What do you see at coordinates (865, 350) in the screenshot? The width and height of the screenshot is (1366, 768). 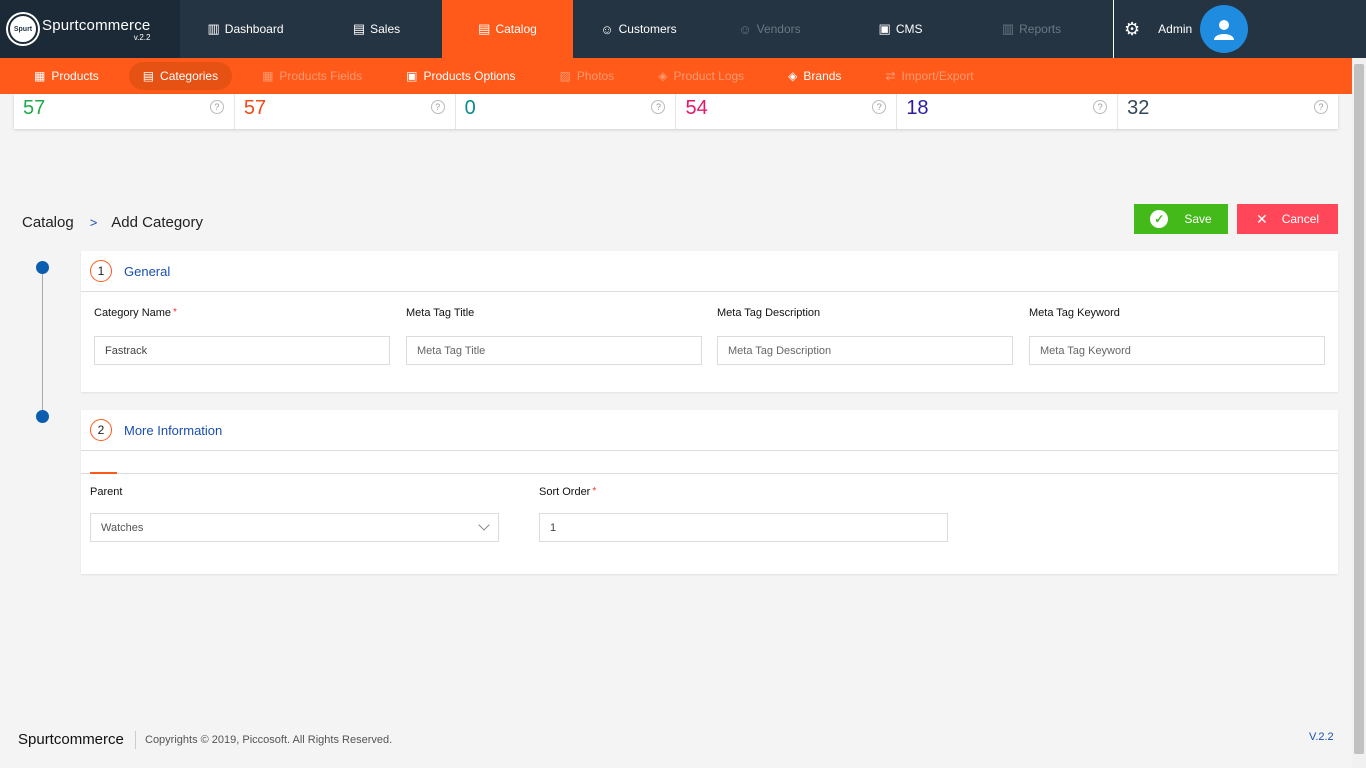 I see `meta-tag-description-input` at bounding box center [865, 350].